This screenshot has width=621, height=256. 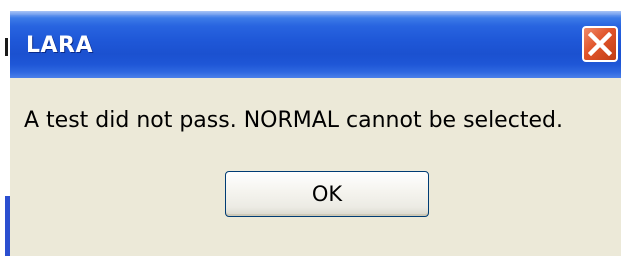 I want to click on dialog-title: LARA, so click(x=60, y=45).